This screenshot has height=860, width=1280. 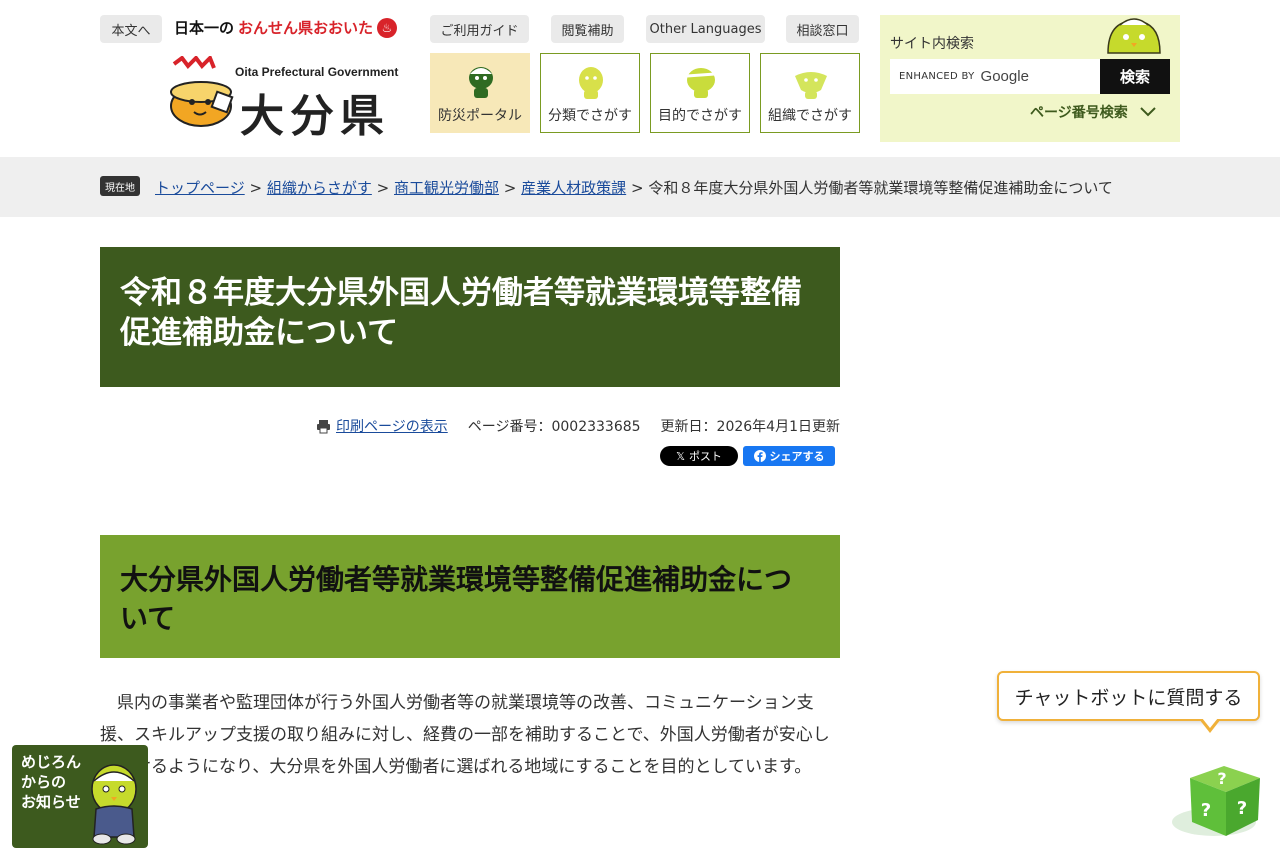 I want to click on breadcrumb-link-top: トップページ, so click(x=200, y=188).